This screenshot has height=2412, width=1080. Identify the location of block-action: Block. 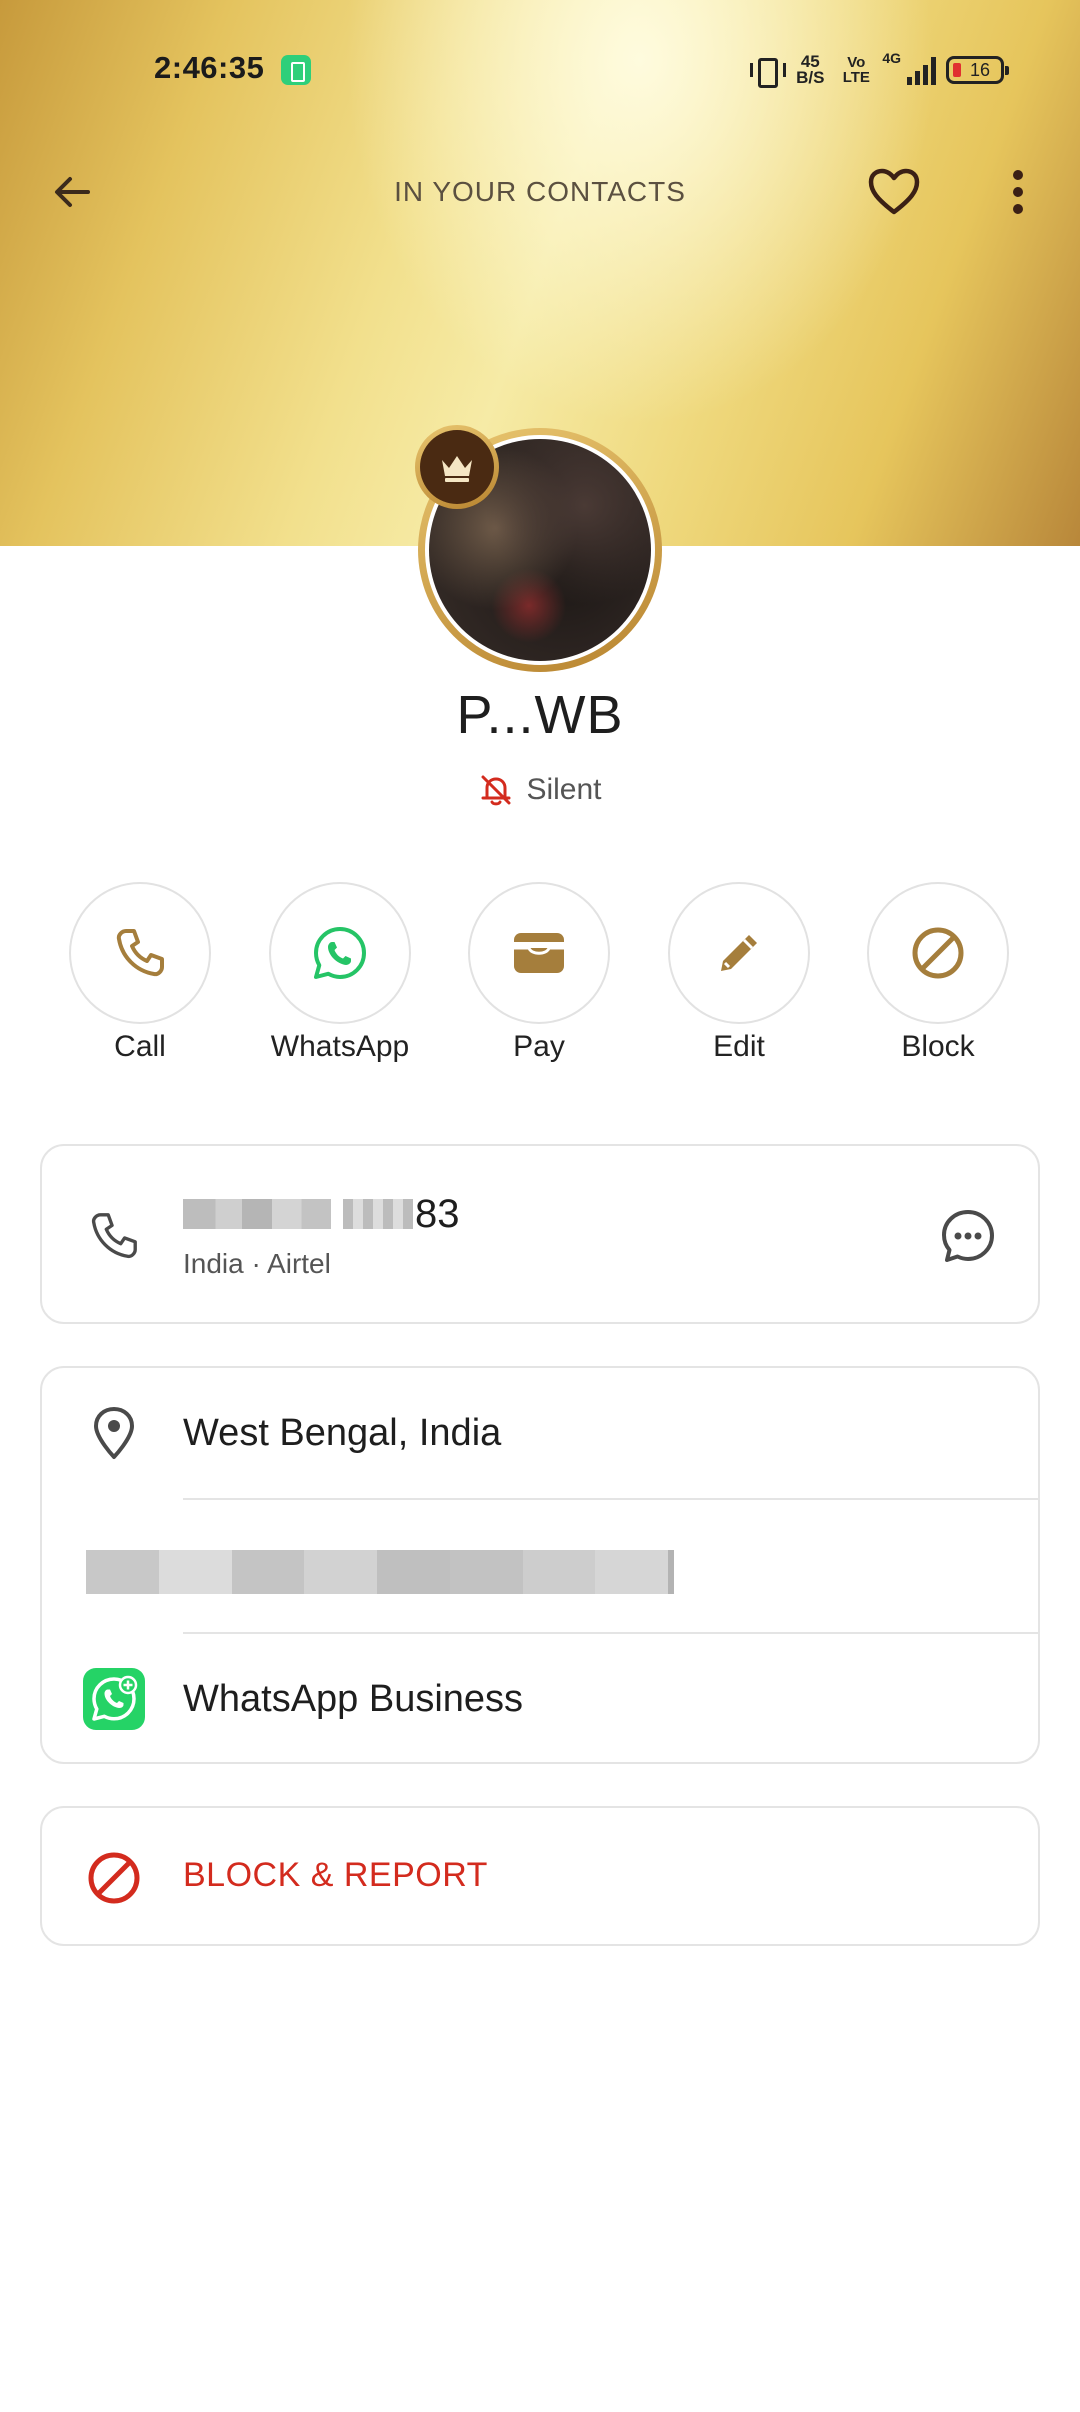
(938, 973).